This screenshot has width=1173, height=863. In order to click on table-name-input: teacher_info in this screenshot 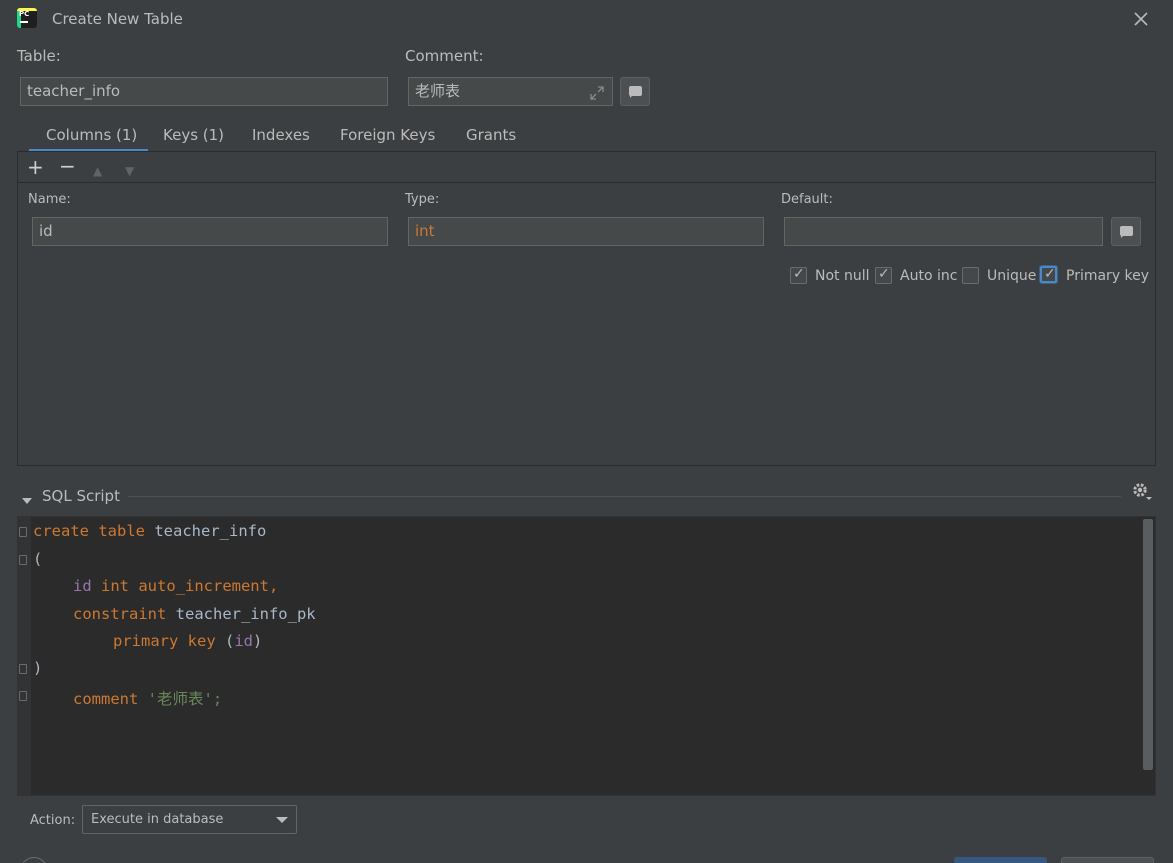, I will do `click(204, 91)`.